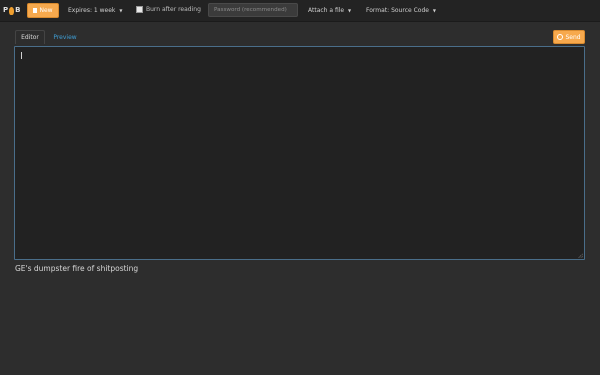  I want to click on tab-preview: Preview, so click(65, 37).